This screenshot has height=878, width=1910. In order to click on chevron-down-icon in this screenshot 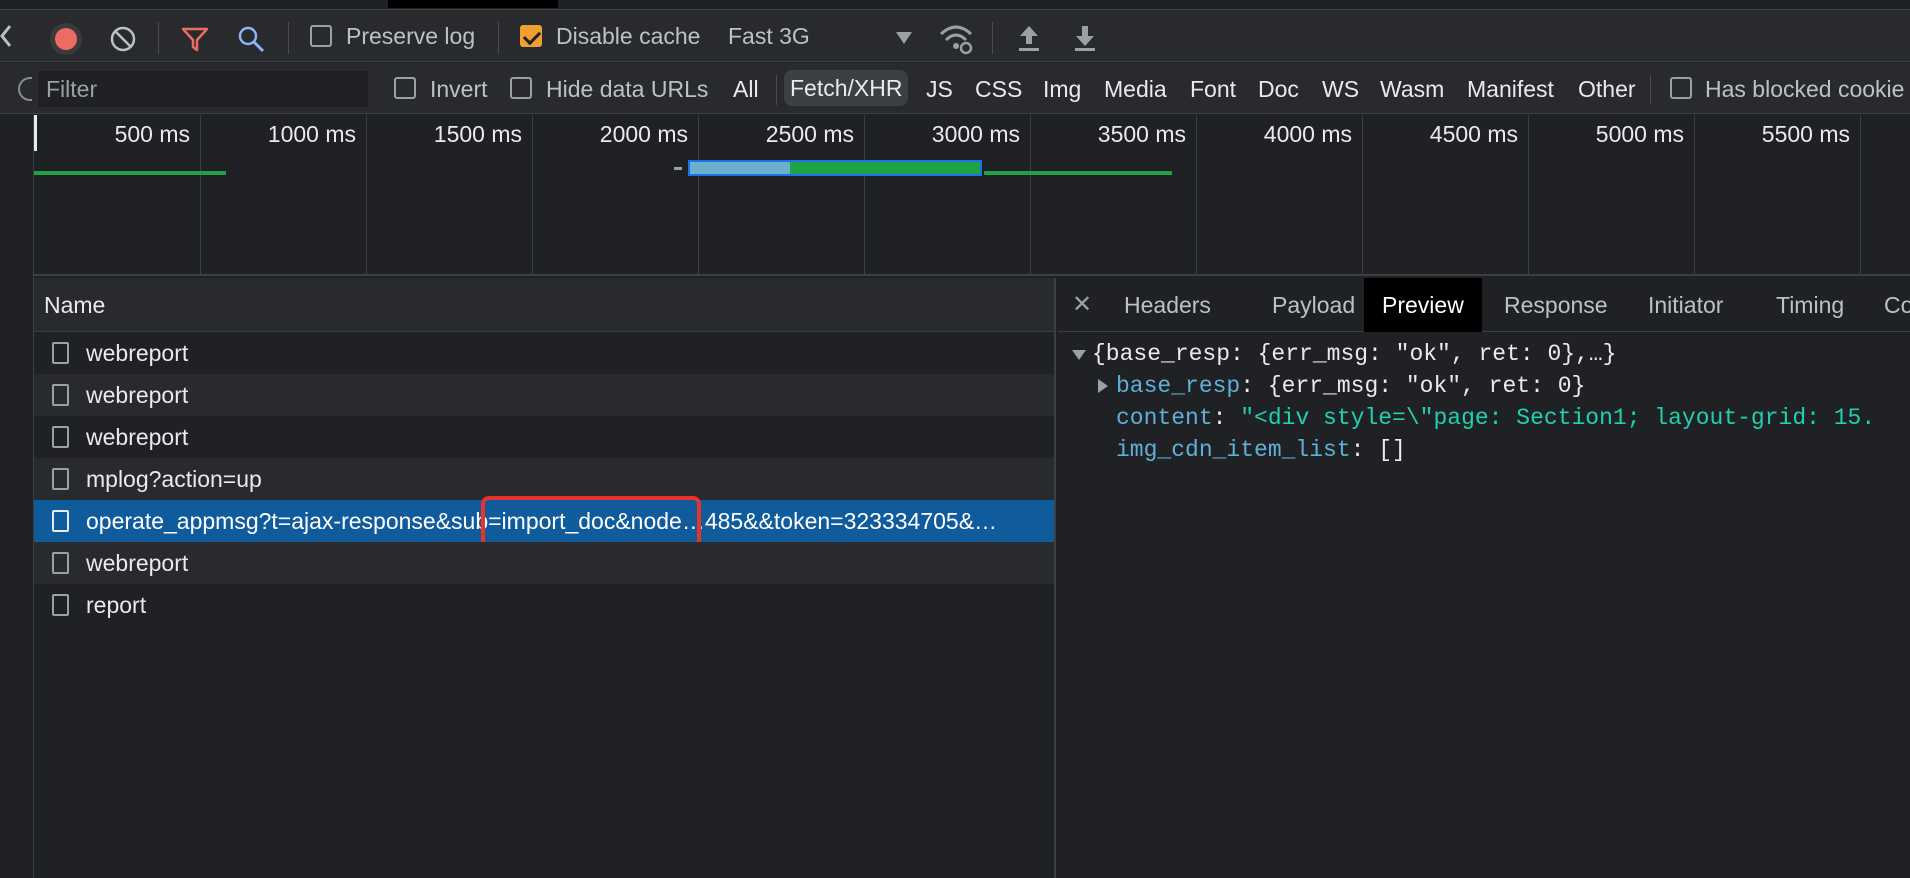, I will do `click(904, 38)`.